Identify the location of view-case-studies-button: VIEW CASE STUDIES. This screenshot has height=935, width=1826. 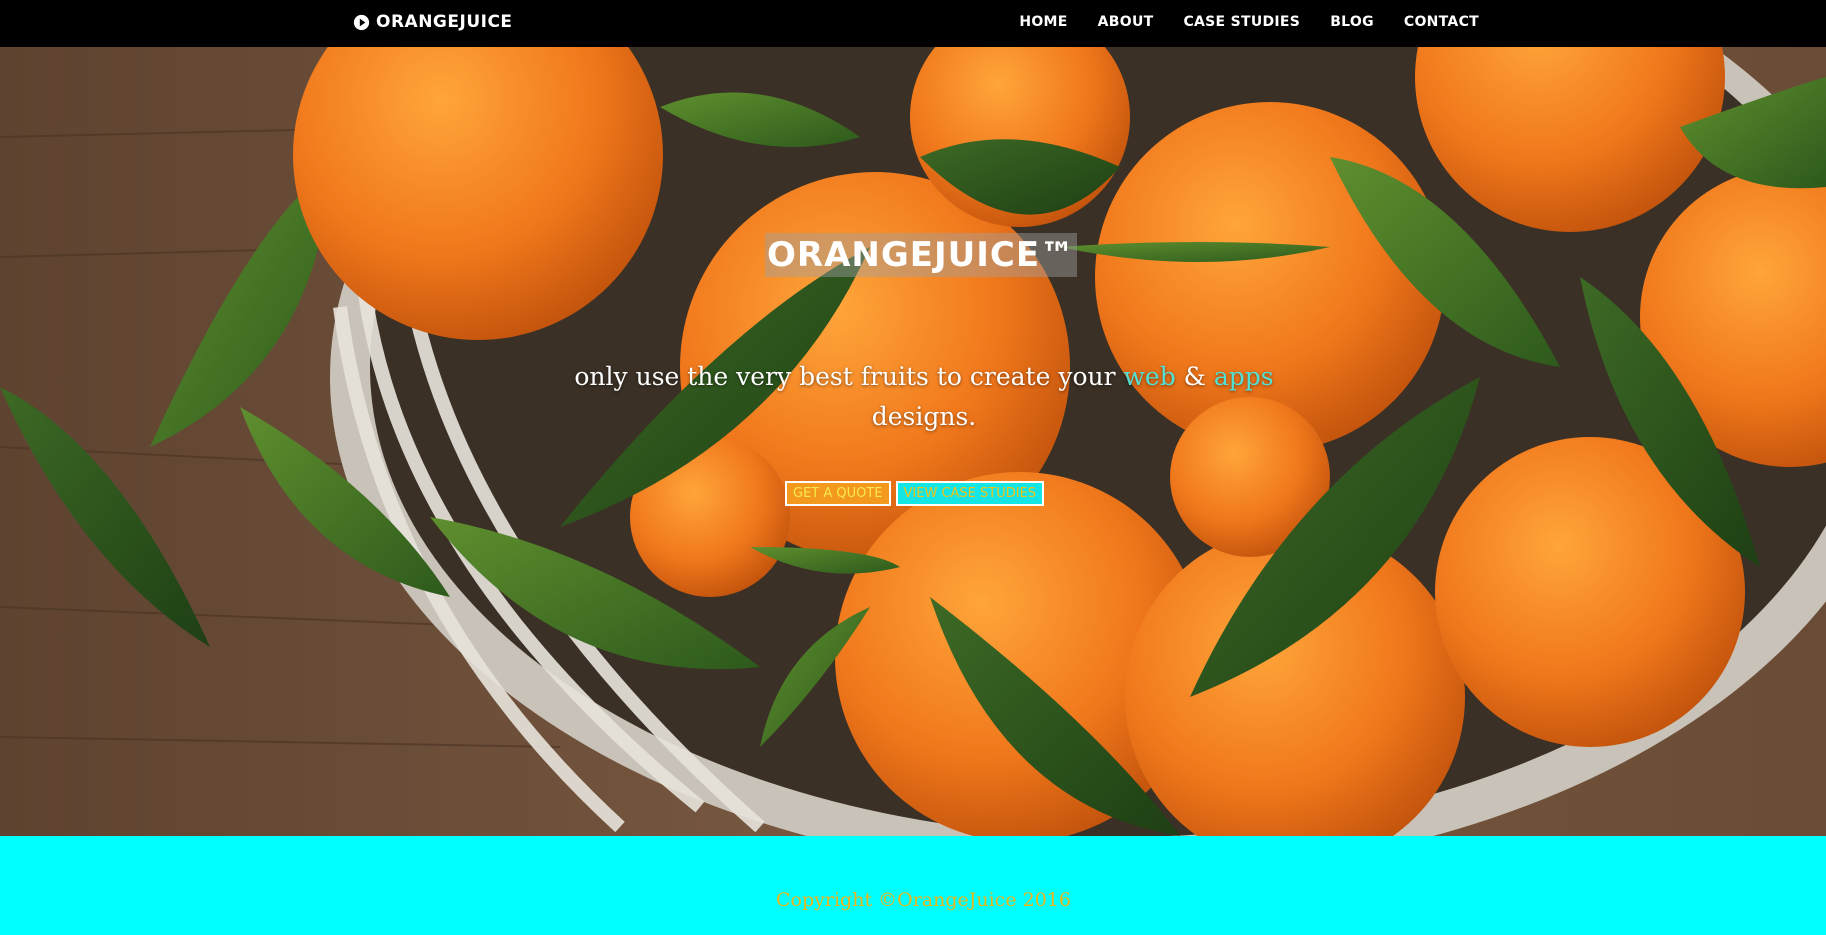
(970, 493).